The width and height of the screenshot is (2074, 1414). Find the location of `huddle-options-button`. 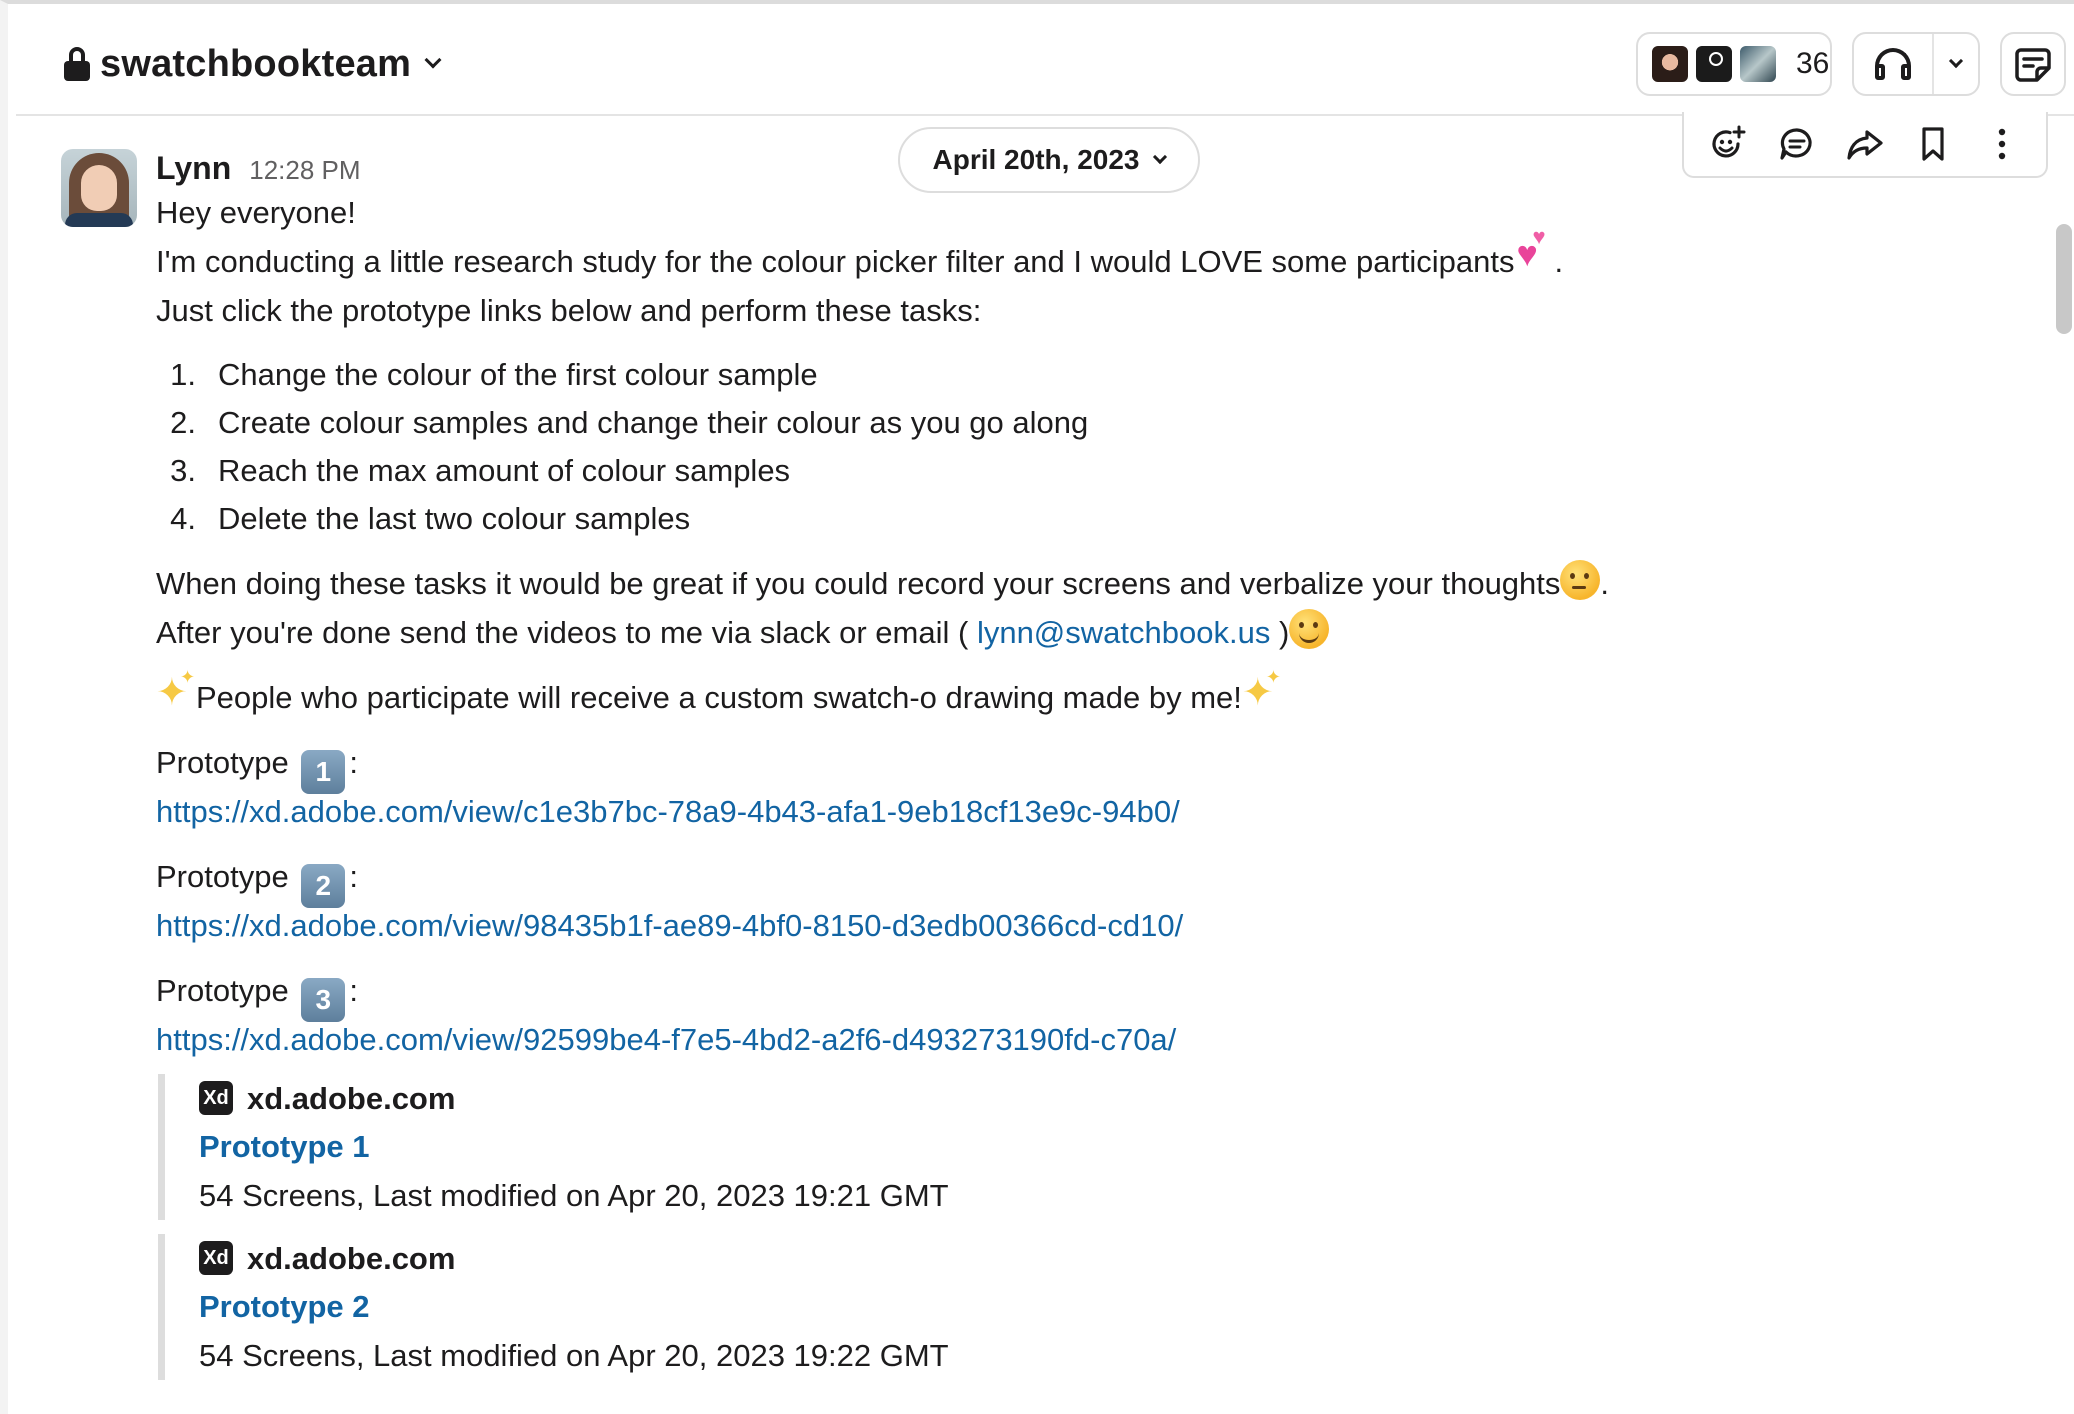

huddle-options-button is located at coordinates (1956, 61).